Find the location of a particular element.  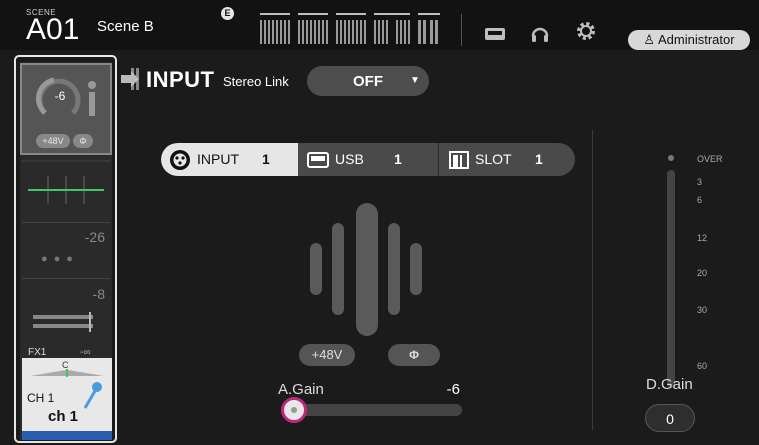

tab-slot: SLOT 1 is located at coordinates (506, 159).